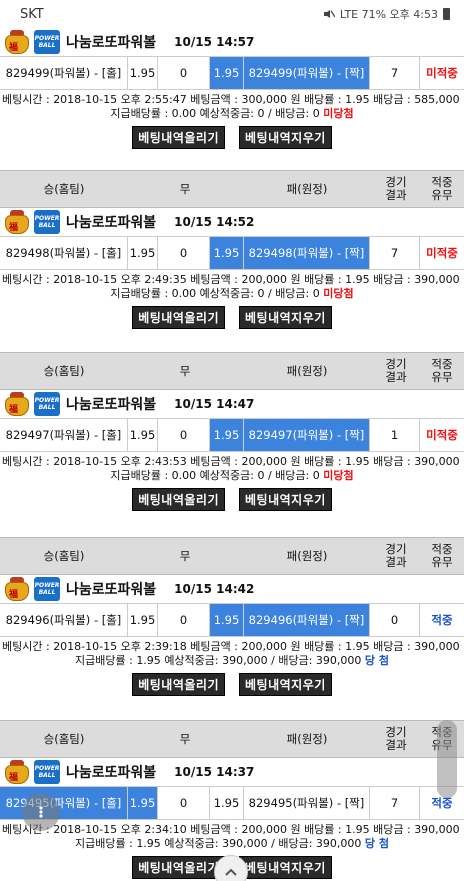 Image resolution: width=464 pixels, height=881 pixels. What do you see at coordinates (307, 620) in the screenshot?
I see `bet-cell-away: 829496(파워볼) - [짝]` at bounding box center [307, 620].